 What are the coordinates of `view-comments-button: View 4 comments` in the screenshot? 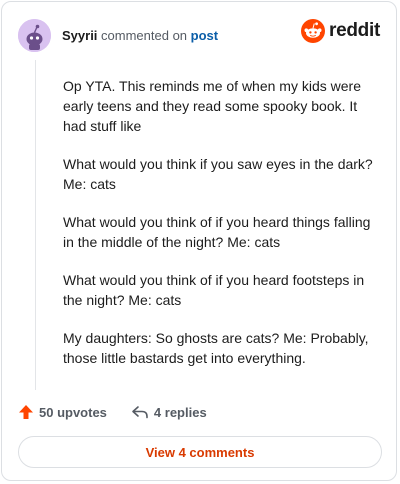 It's located at (200, 452).